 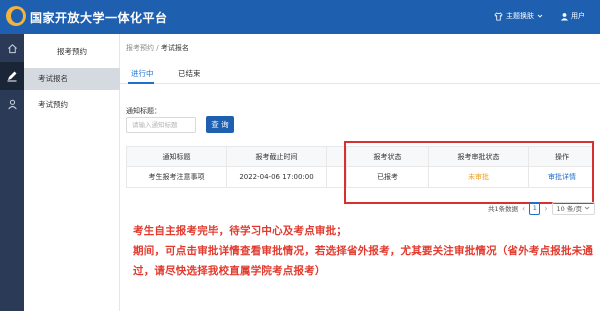 What do you see at coordinates (545, 208) in the screenshot?
I see `next-page-button: ›` at bounding box center [545, 208].